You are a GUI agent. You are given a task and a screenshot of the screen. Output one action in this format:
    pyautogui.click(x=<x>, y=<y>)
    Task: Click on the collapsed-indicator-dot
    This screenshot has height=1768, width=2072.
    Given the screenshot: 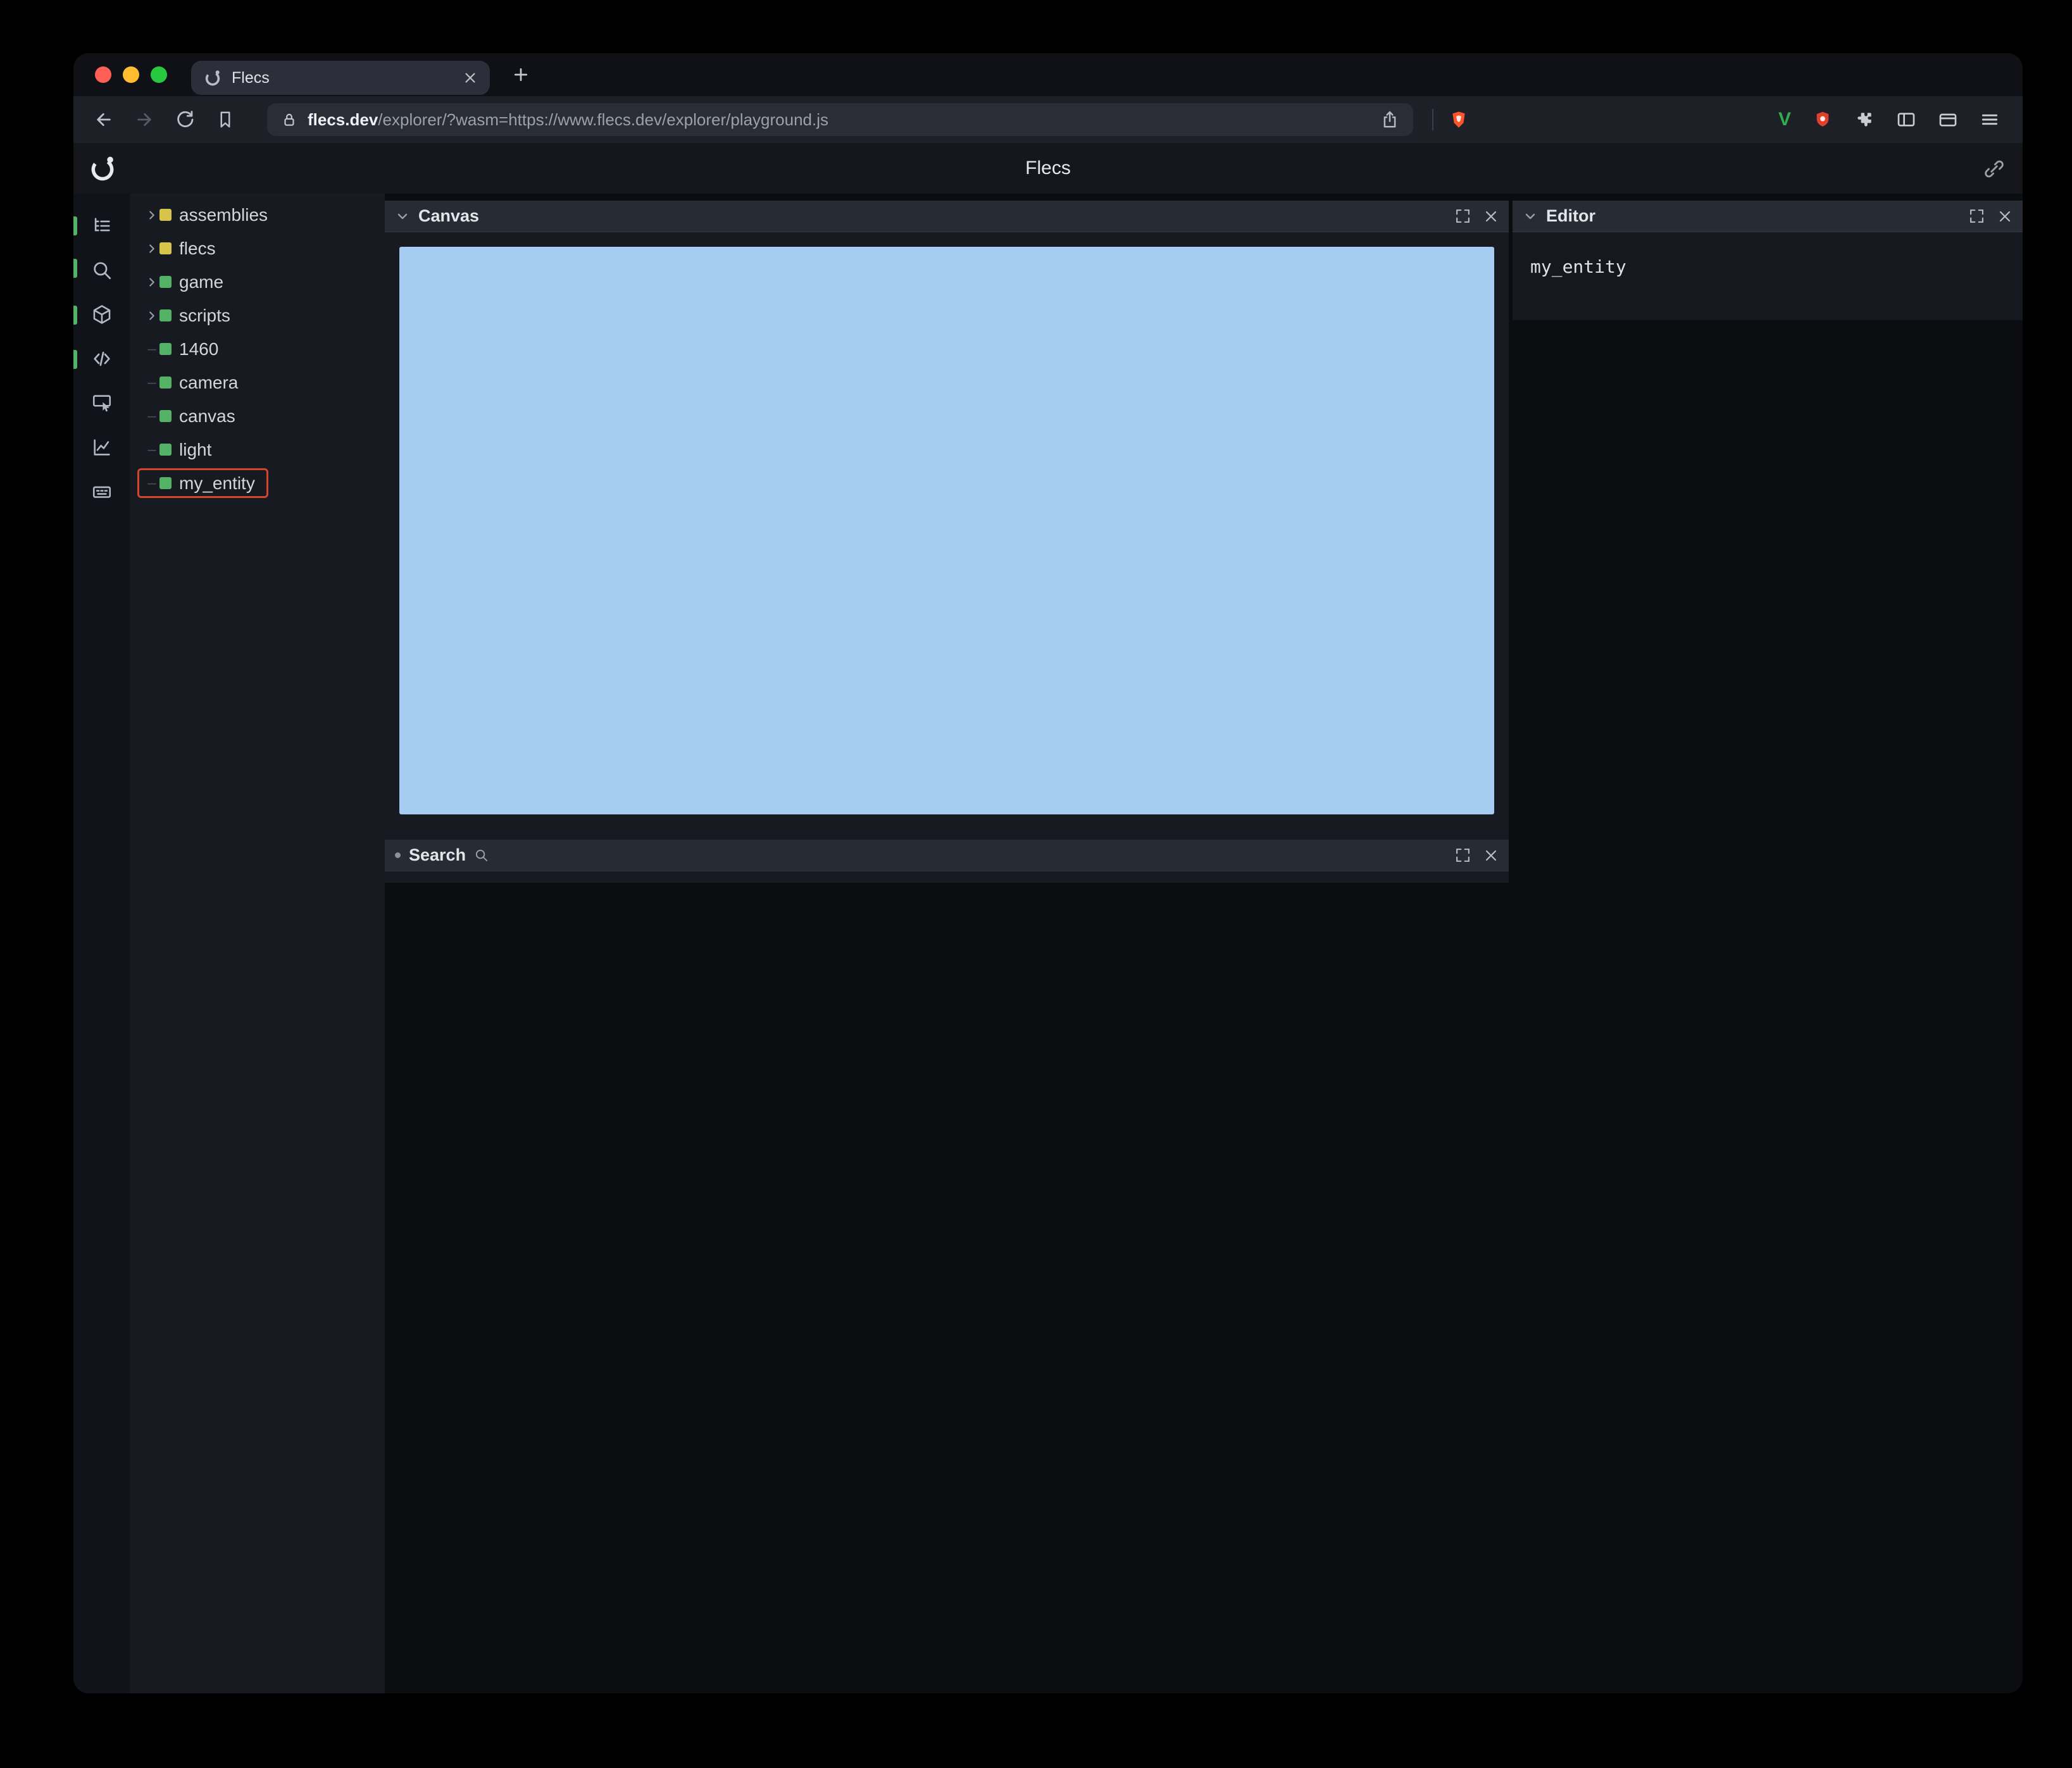 What is the action you would take?
    pyautogui.click(x=398, y=855)
    